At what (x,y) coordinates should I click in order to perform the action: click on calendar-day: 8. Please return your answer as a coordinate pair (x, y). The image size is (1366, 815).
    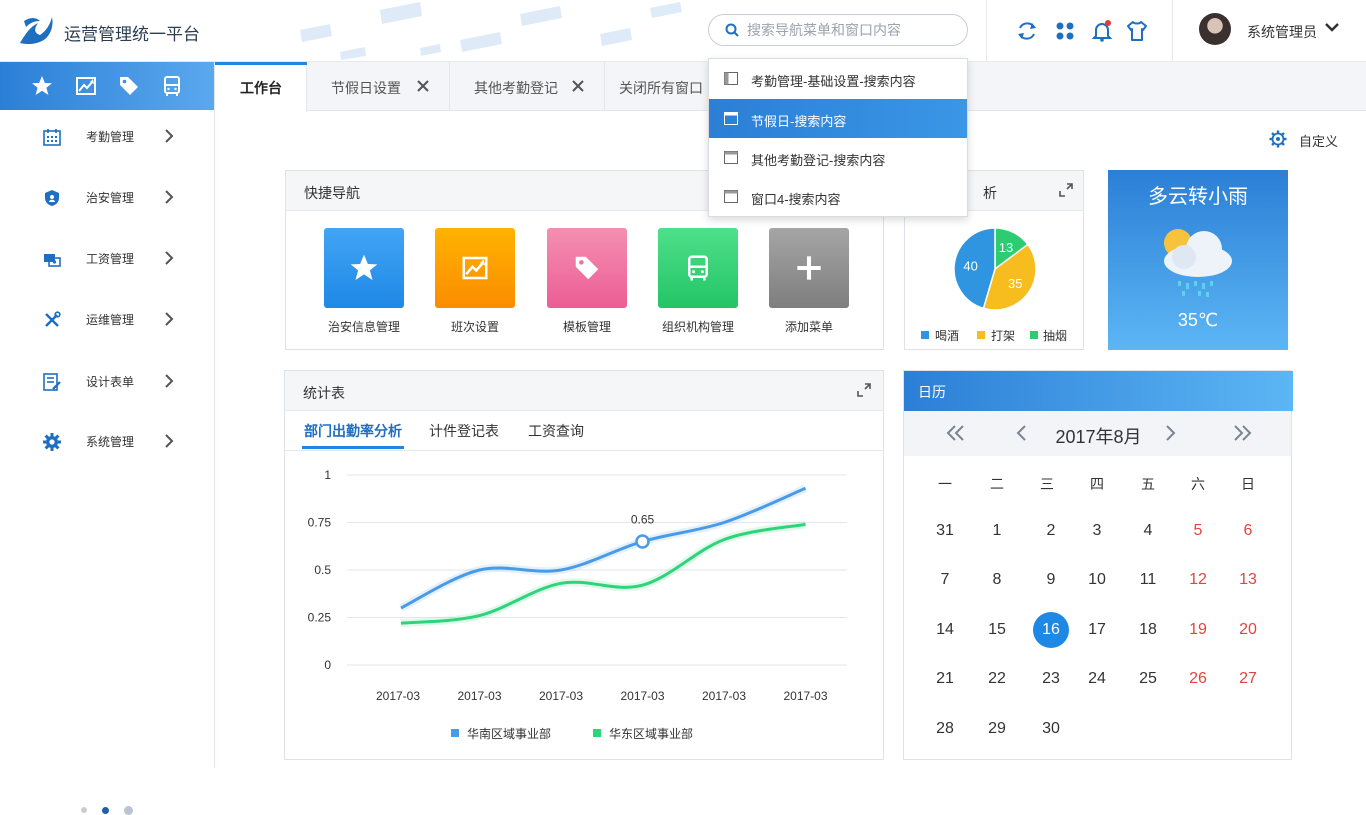
    Looking at the image, I should click on (997, 580).